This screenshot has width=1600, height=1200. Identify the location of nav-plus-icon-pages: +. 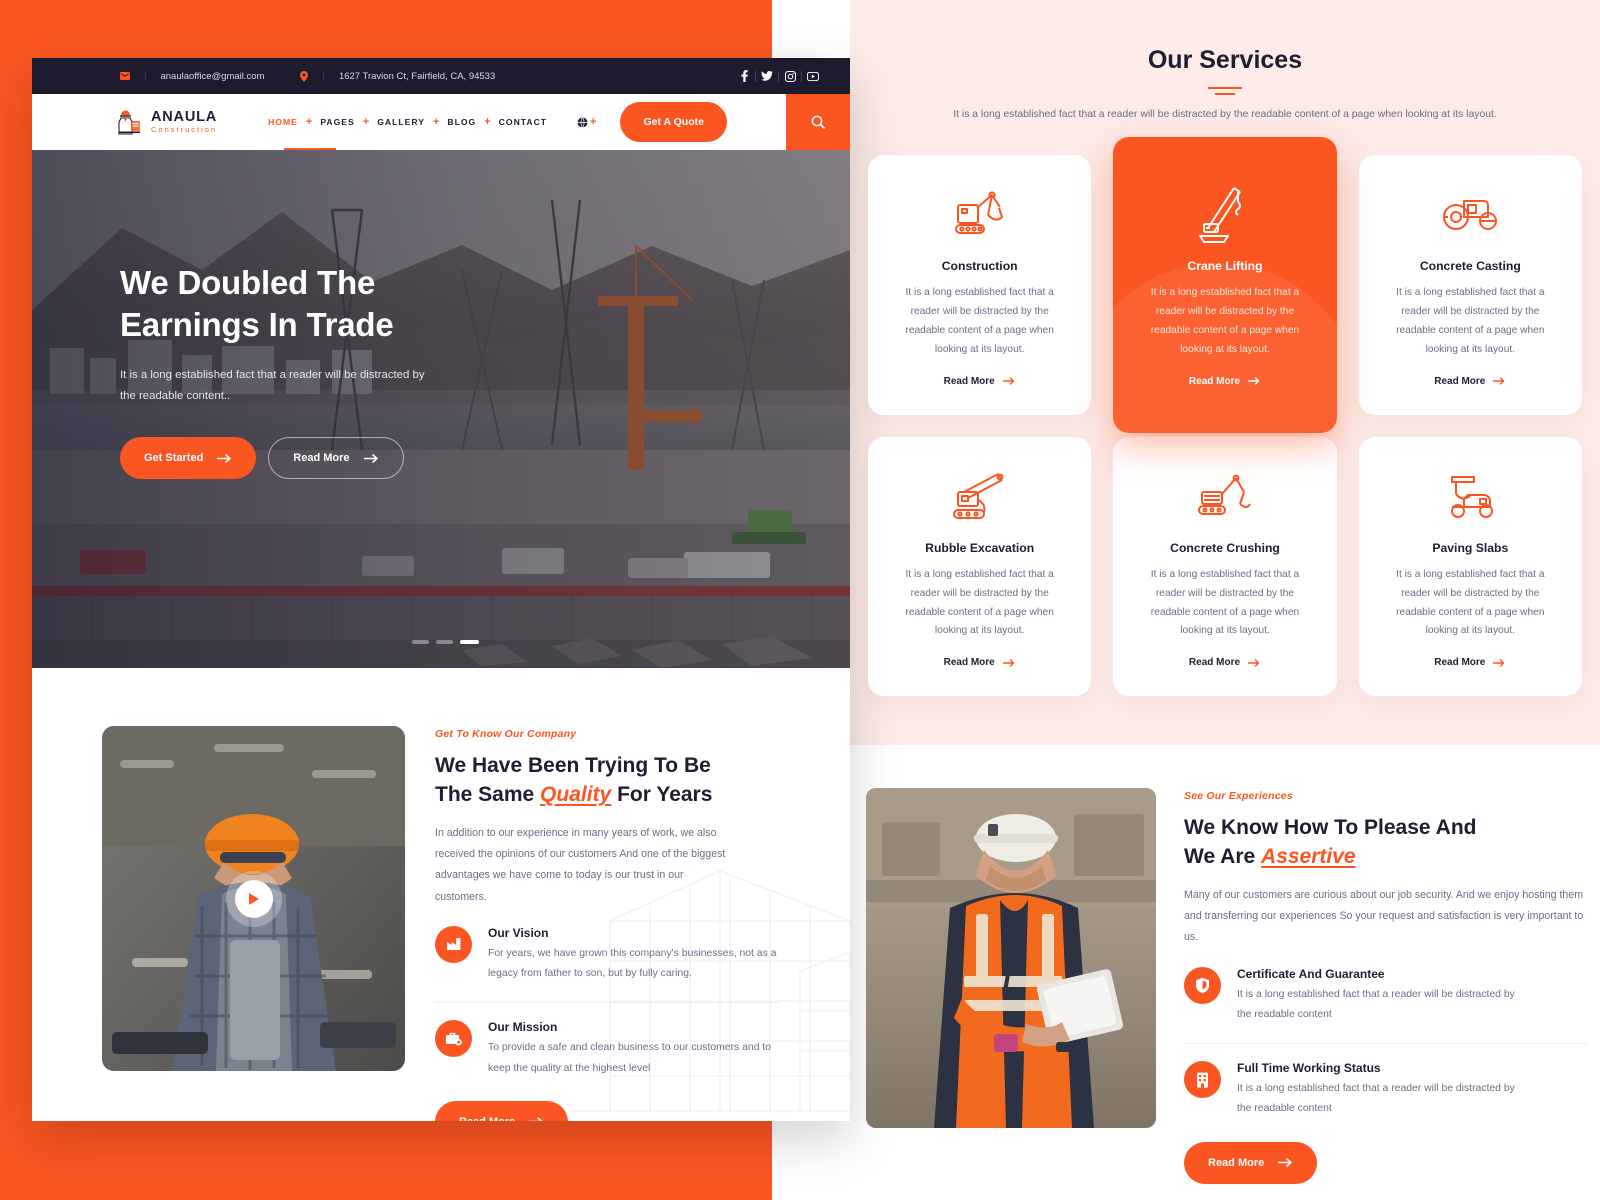
(366, 122).